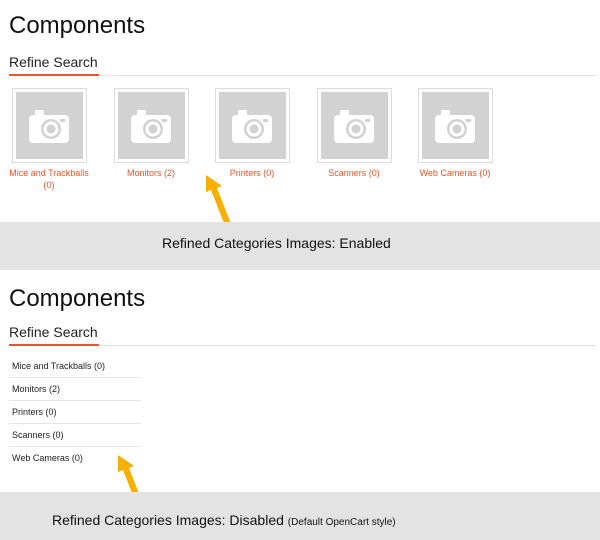  What do you see at coordinates (75, 435) in the screenshot?
I see `list-item-scanners: Scanners (0)` at bounding box center [75, 435].